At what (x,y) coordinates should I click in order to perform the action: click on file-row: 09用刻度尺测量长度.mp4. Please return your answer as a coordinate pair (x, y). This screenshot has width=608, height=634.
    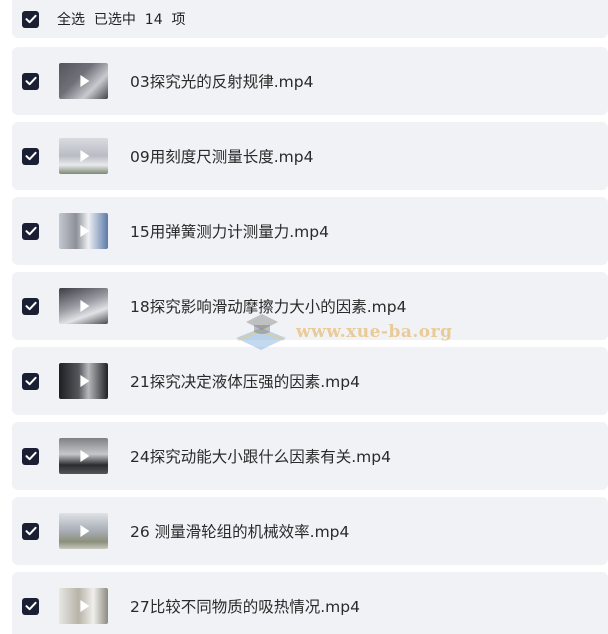
    Looking at the image, I should click on (310, 156).